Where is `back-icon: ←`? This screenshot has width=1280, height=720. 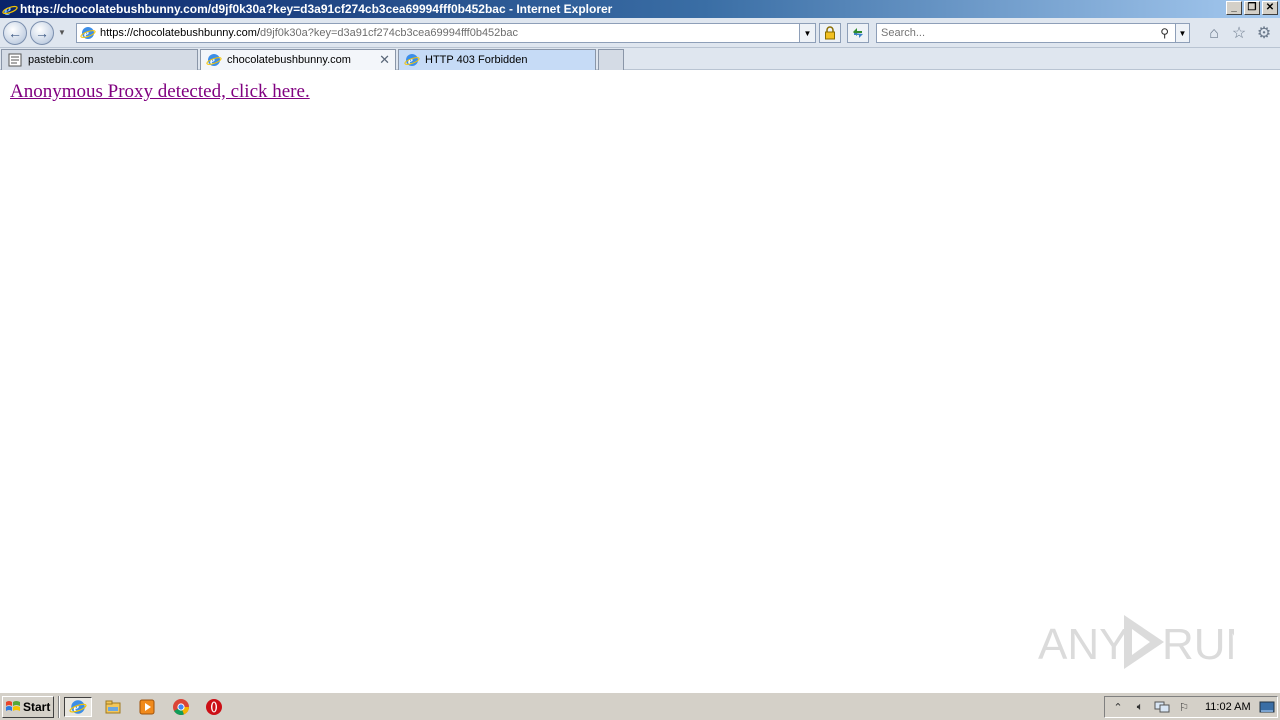
back-icon: ← is located at coordinates (15, 33).